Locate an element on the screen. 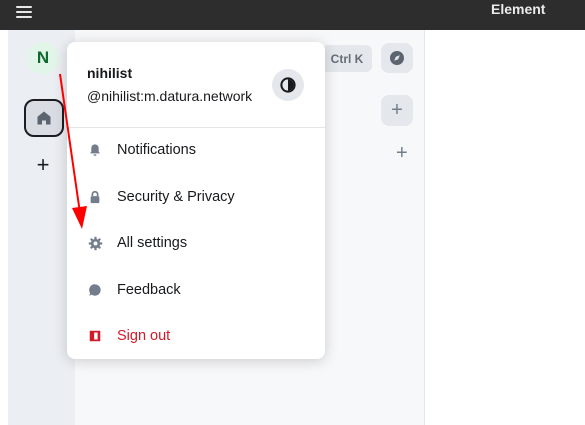 Image resolution: width=585 pixels, height=425 pixels. space-panel is located at coordinates (41, 227).